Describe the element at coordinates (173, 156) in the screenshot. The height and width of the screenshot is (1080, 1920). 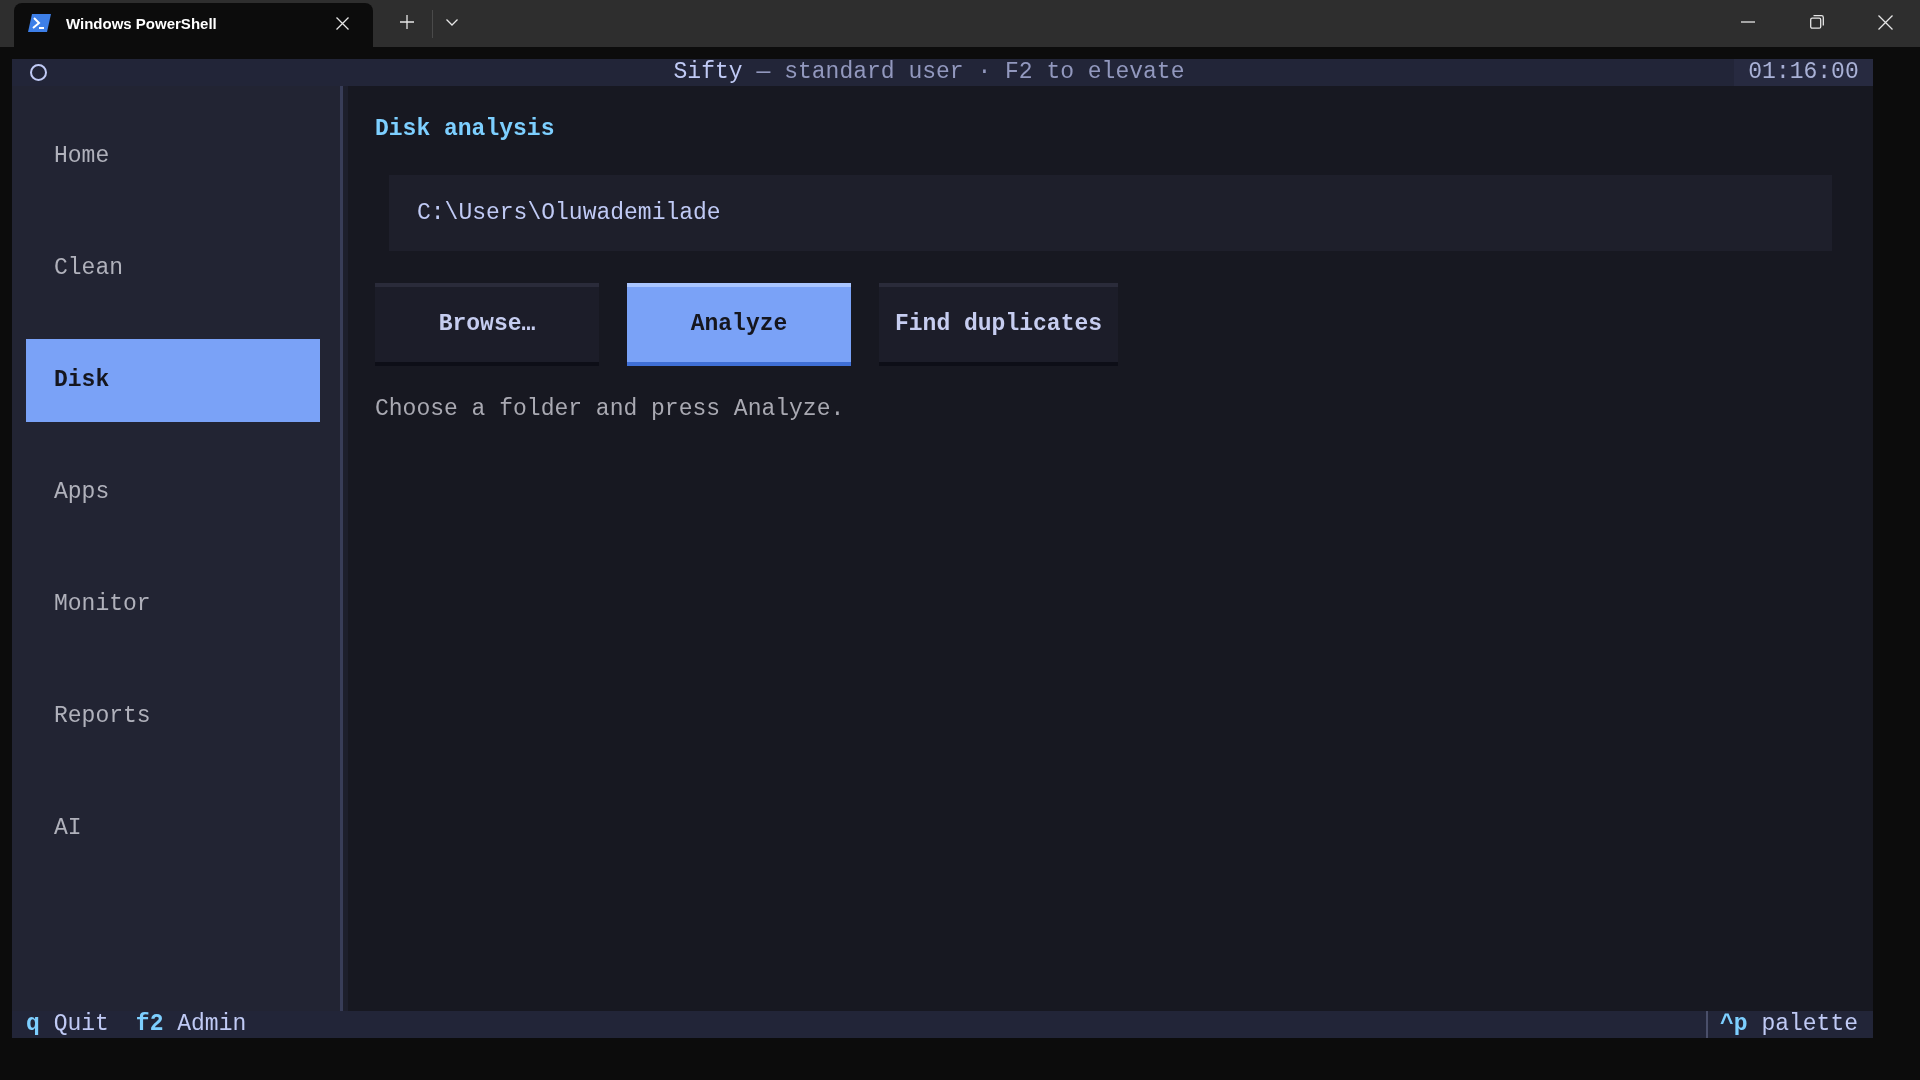
I see `sidebar-item: Home` at that location.